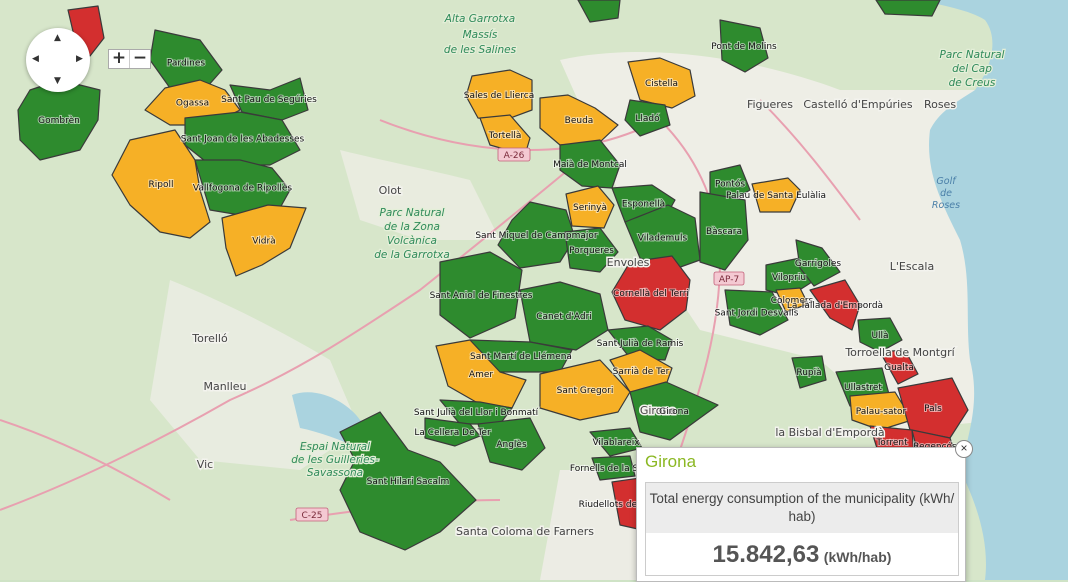 The height and width of the screenshot is (582, 1068). What do you see at coordinates (628, 262) in the screenshot?
I see `place-envoles: Envoles` at bounding box center [628, 262].